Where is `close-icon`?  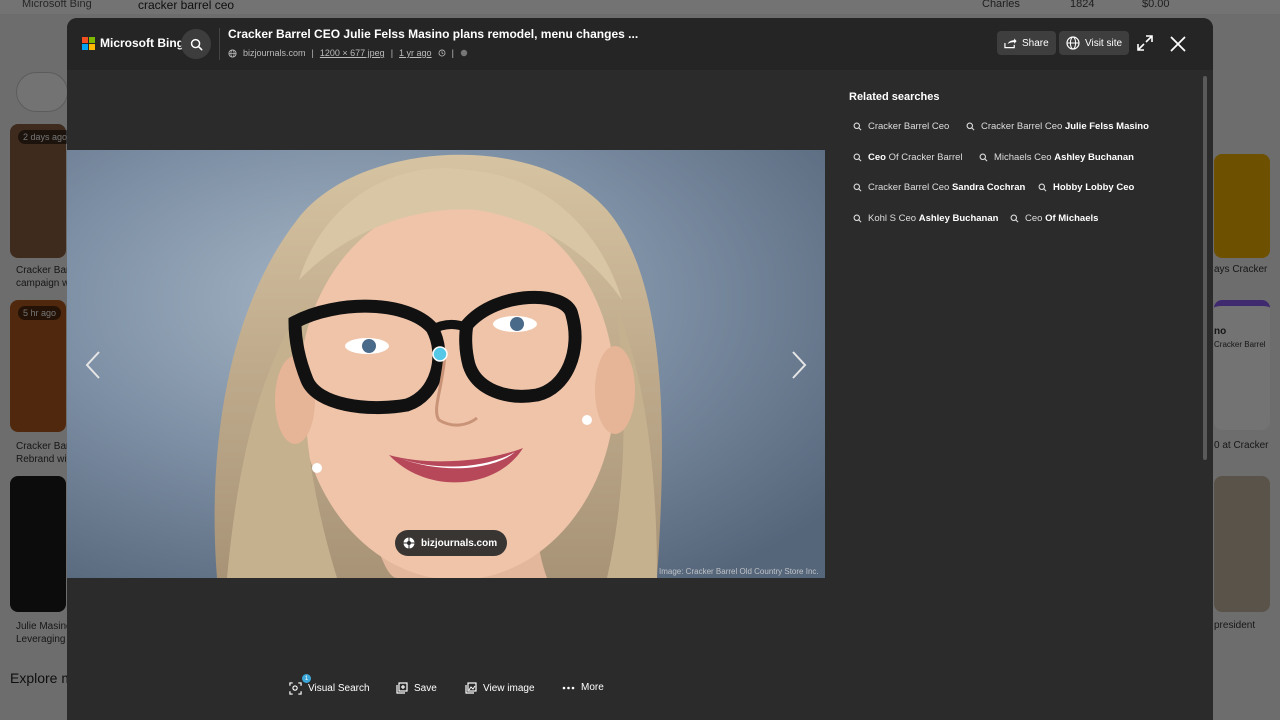
close-icon is located at coordinates (1178, 44).